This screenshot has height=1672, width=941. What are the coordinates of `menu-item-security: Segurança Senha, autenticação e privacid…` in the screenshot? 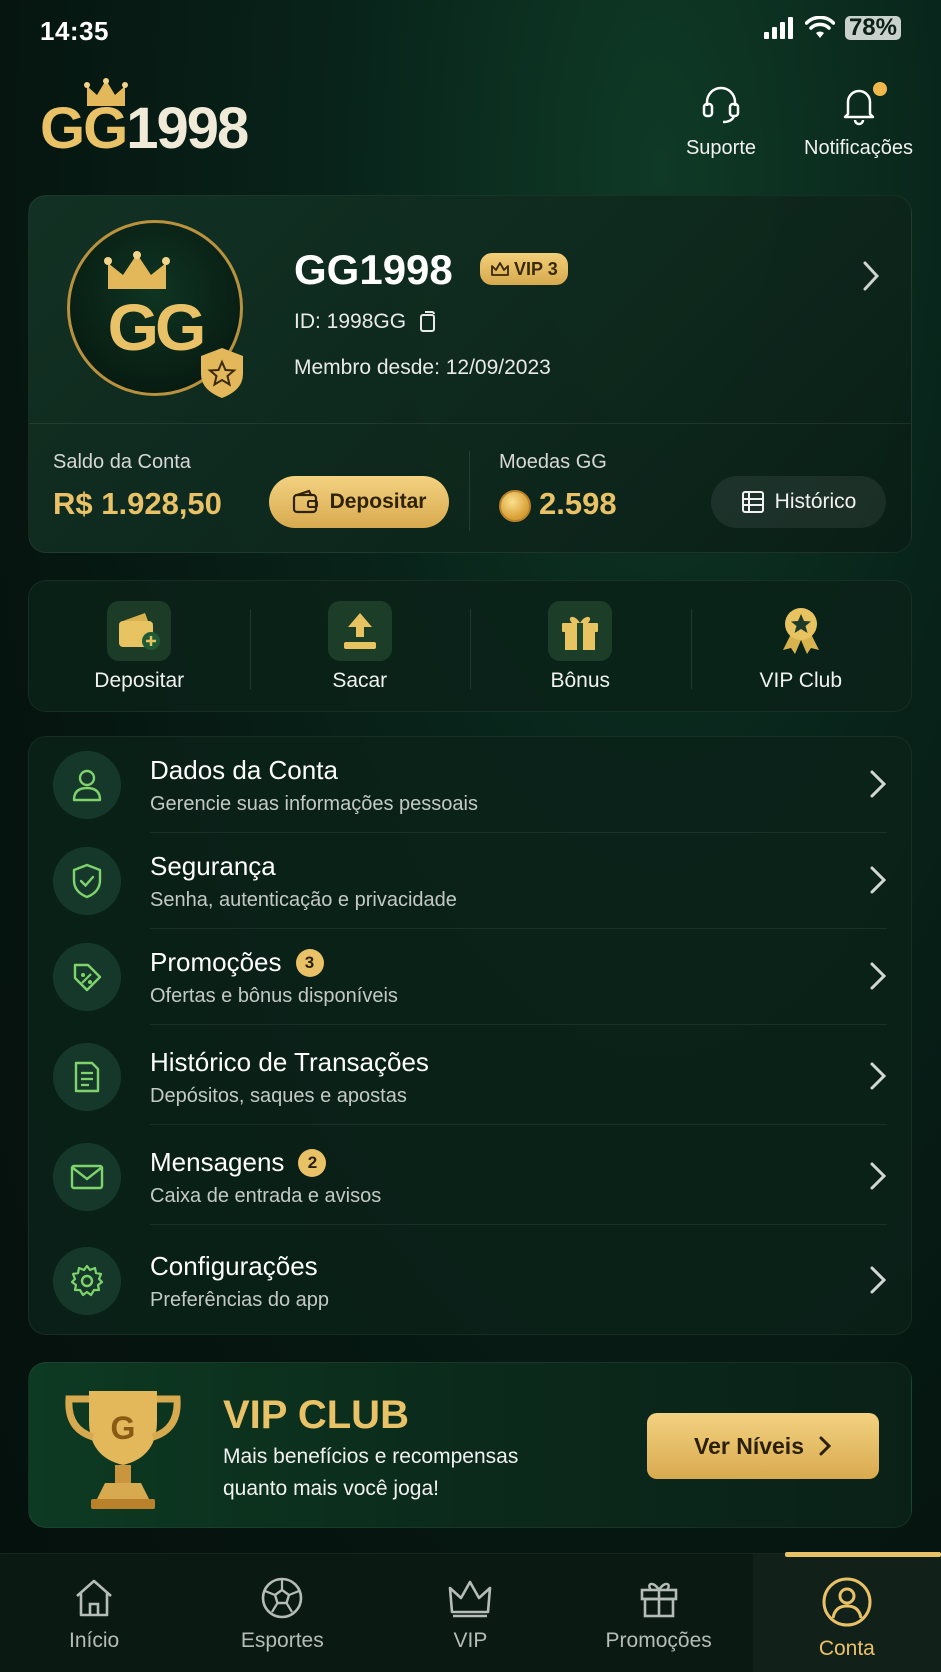 It's located at (471, 881).